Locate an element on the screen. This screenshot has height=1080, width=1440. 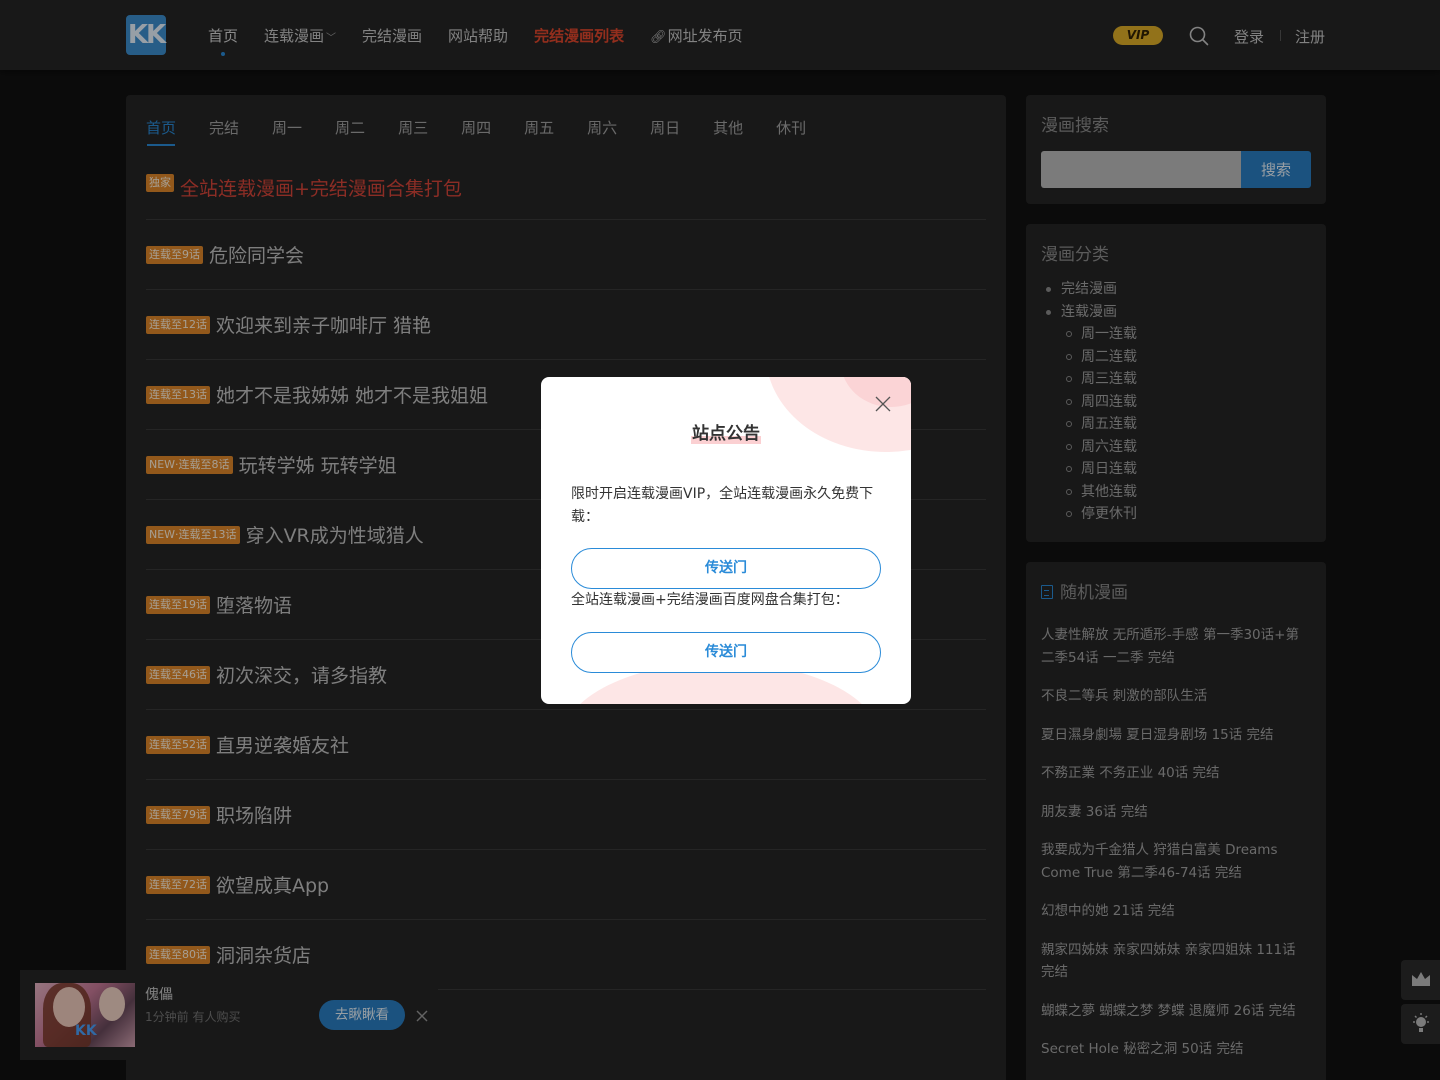
close-icon is located at coordinates (883, 404).